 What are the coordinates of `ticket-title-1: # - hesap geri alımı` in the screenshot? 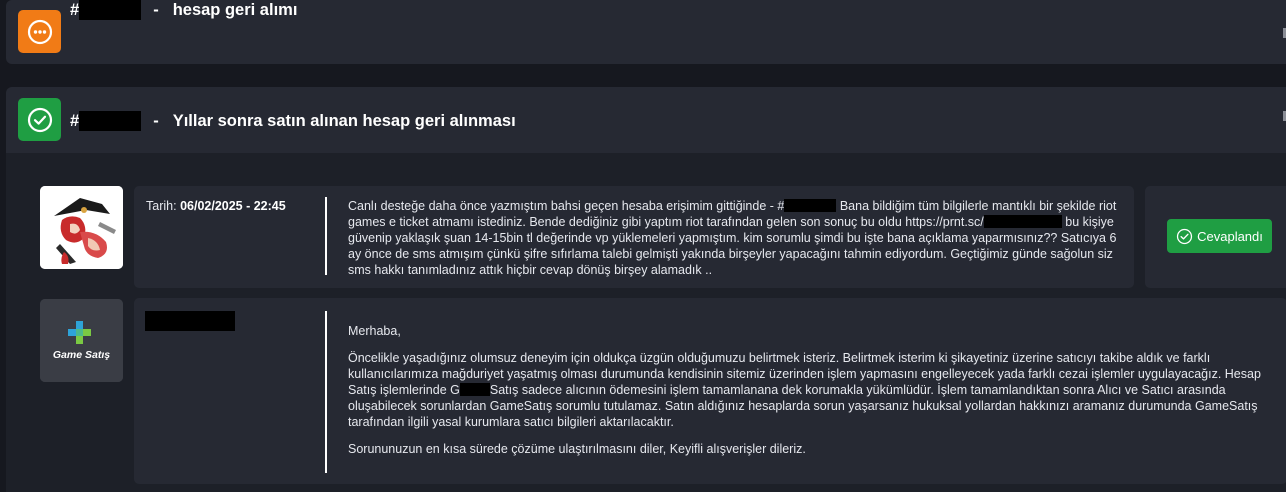 It's located at (183, 10).